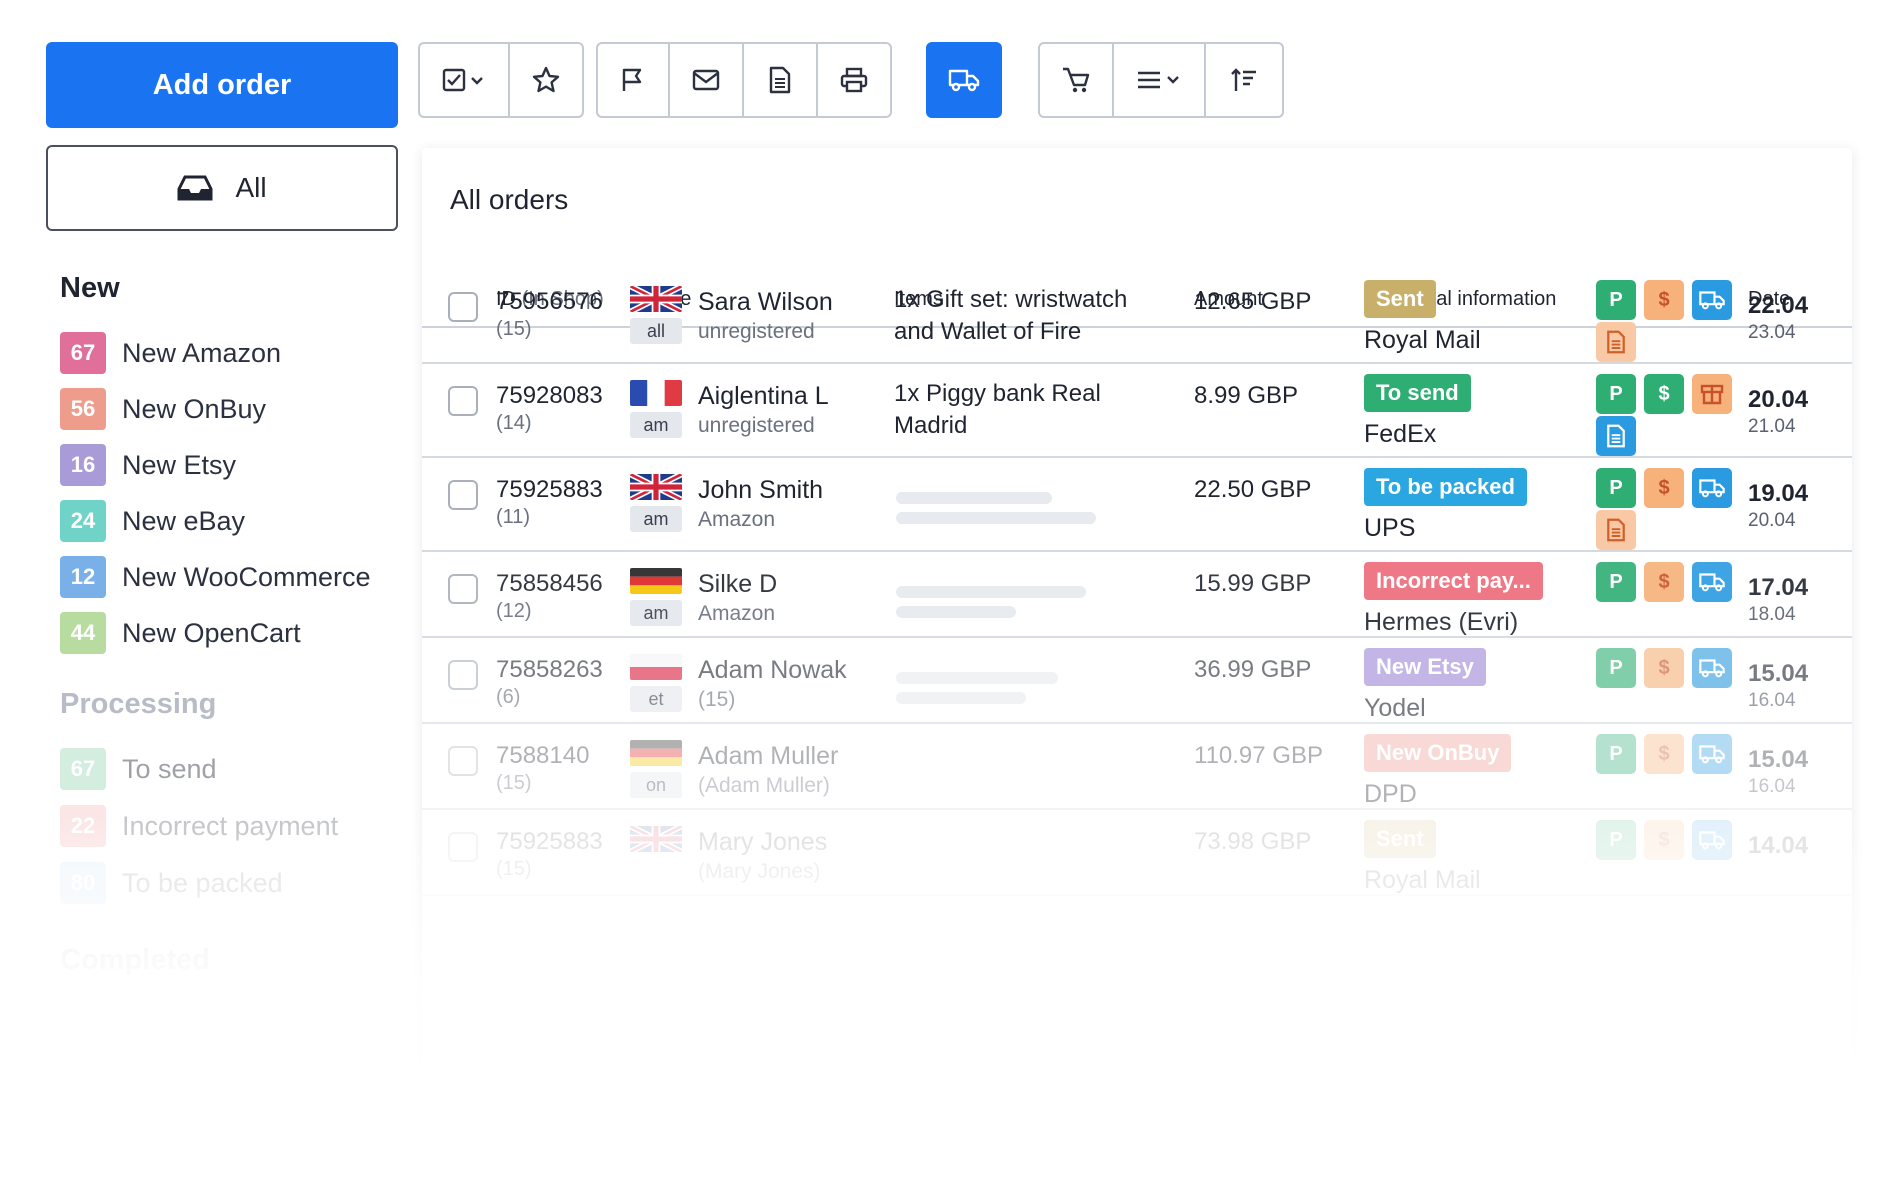  Describe the element at coordinates (171, 883) in the screenshot. I see `sidebar-item-to-be-packed: 80 To be packed` at that location.